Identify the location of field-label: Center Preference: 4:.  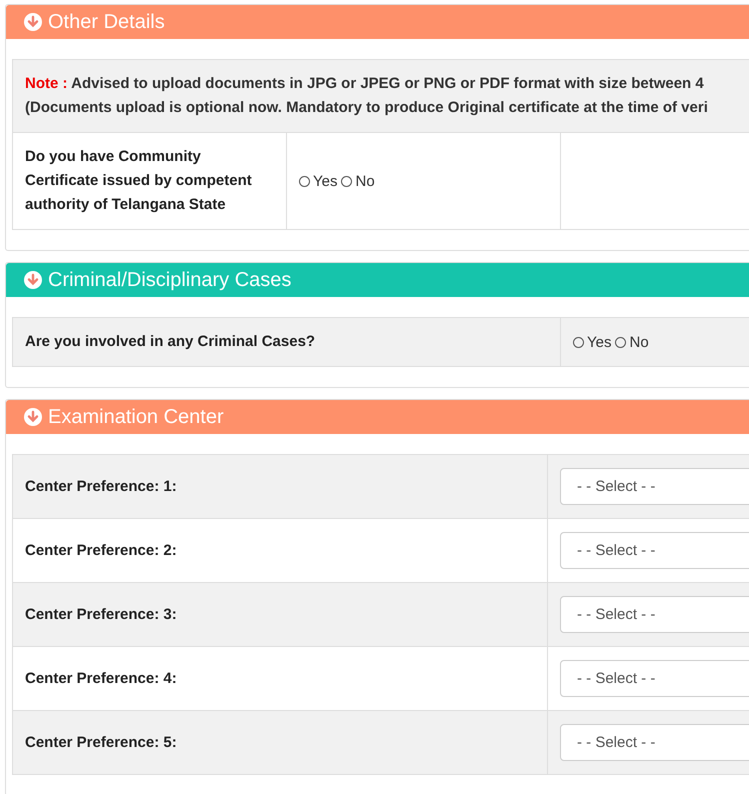
(101, 678).